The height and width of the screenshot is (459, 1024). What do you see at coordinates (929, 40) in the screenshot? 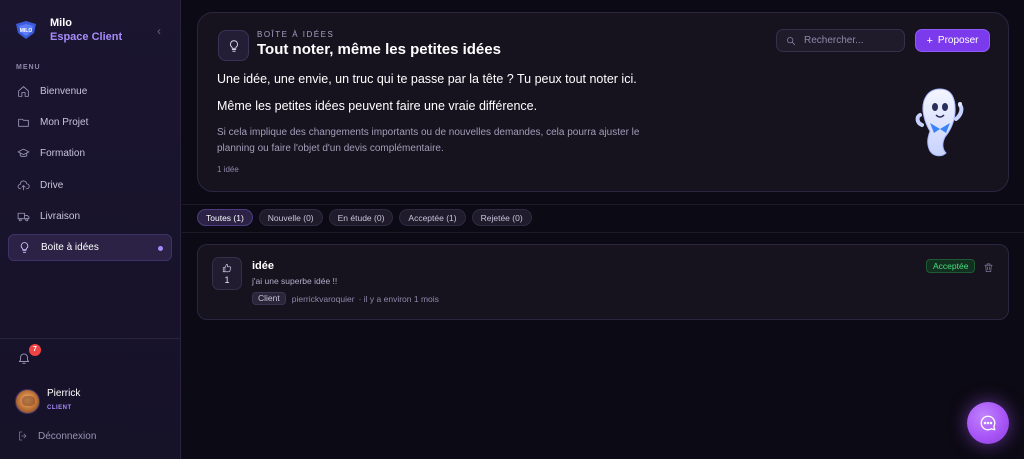
I see `plus-icon: +` at bounding box center [929, 40].